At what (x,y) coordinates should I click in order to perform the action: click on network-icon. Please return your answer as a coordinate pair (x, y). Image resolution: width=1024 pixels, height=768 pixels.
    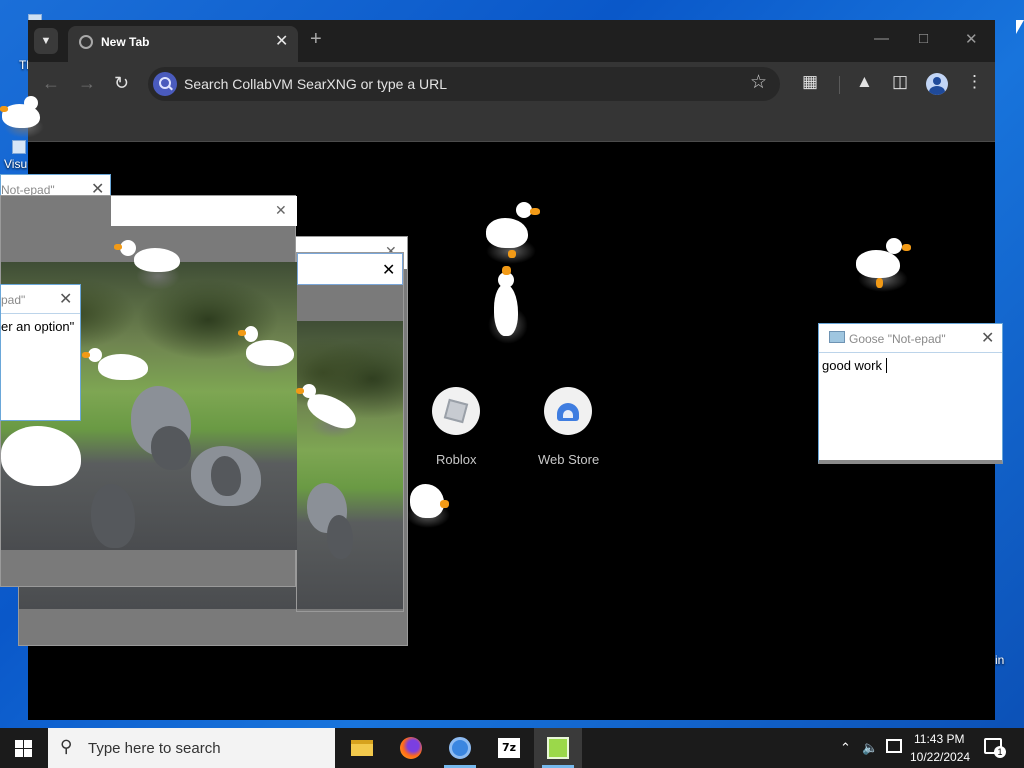
    Looking at the image, I should click on (894, 746).